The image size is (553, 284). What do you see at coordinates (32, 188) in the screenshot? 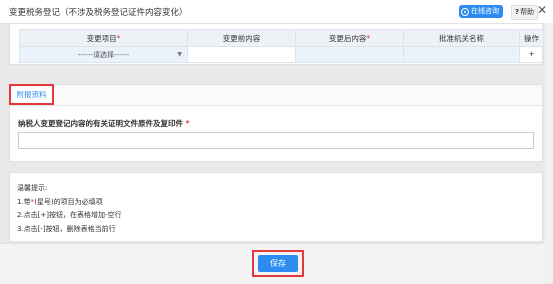
I see `tips-title: 温馨提示:` at bounding box center [32, 188].